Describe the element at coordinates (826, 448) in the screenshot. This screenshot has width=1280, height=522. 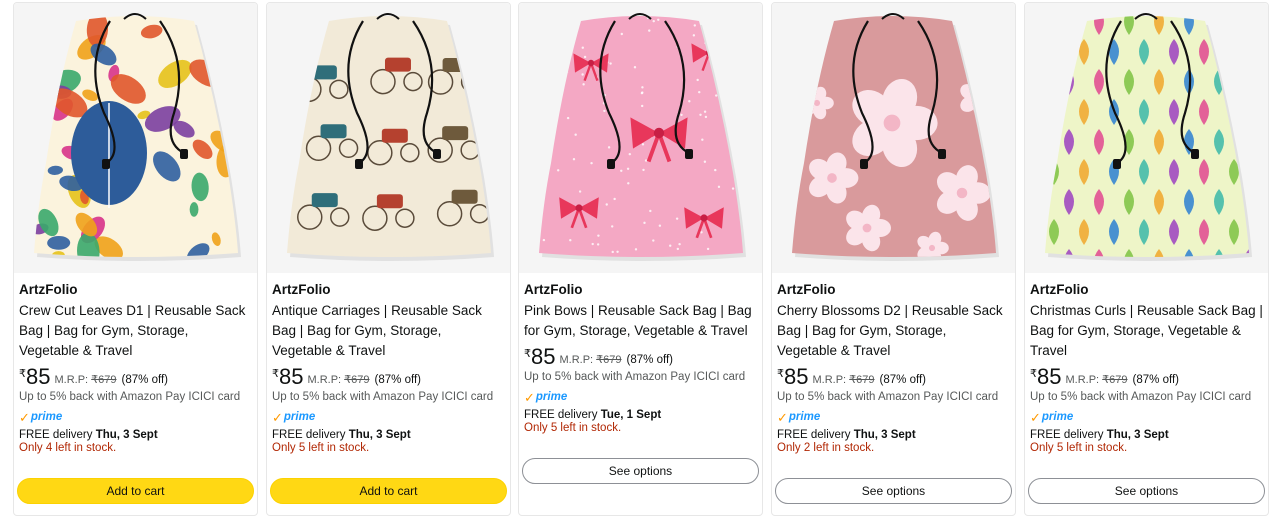
I see `stock-status: Only 2 left in stock.` at that location.